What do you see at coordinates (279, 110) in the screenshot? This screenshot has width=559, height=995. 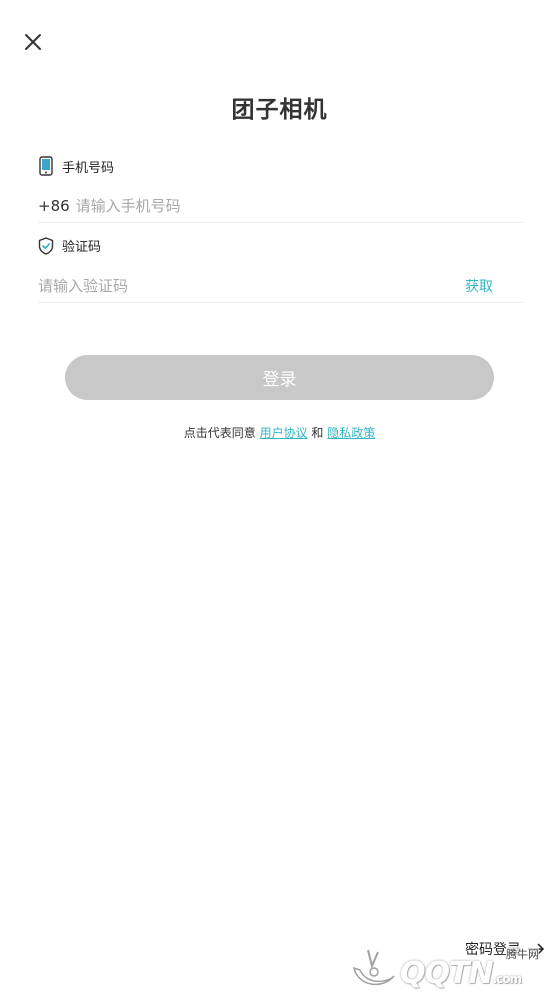 I see `page-title: 团子相机` at bounding box center [279, 110].